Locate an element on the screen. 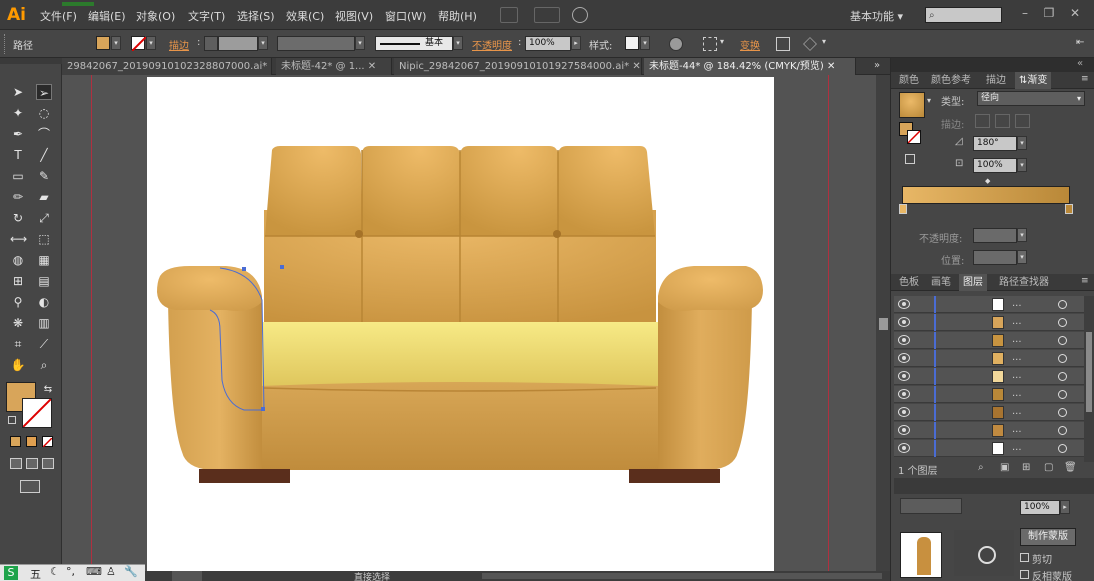 This screenshot has width=1094, height=581. leg-right is located at coordinates (674, 476).